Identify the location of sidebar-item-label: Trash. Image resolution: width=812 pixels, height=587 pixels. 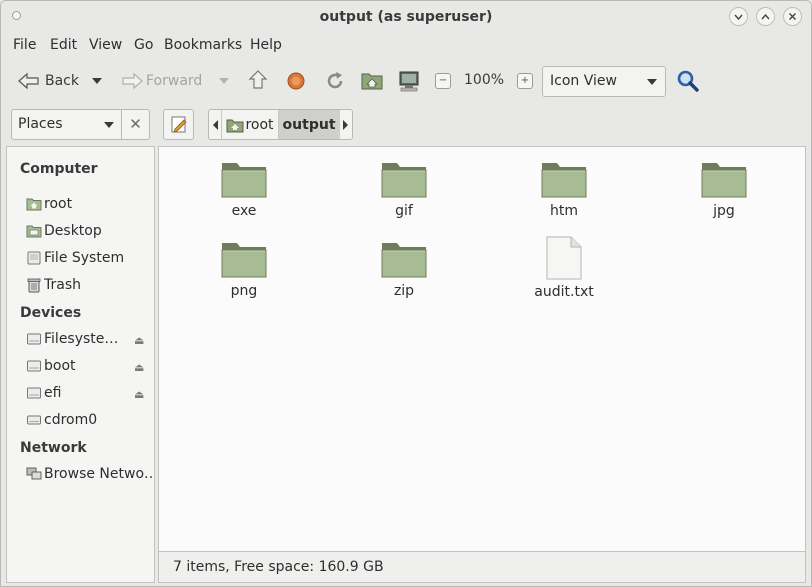
(62, 285).